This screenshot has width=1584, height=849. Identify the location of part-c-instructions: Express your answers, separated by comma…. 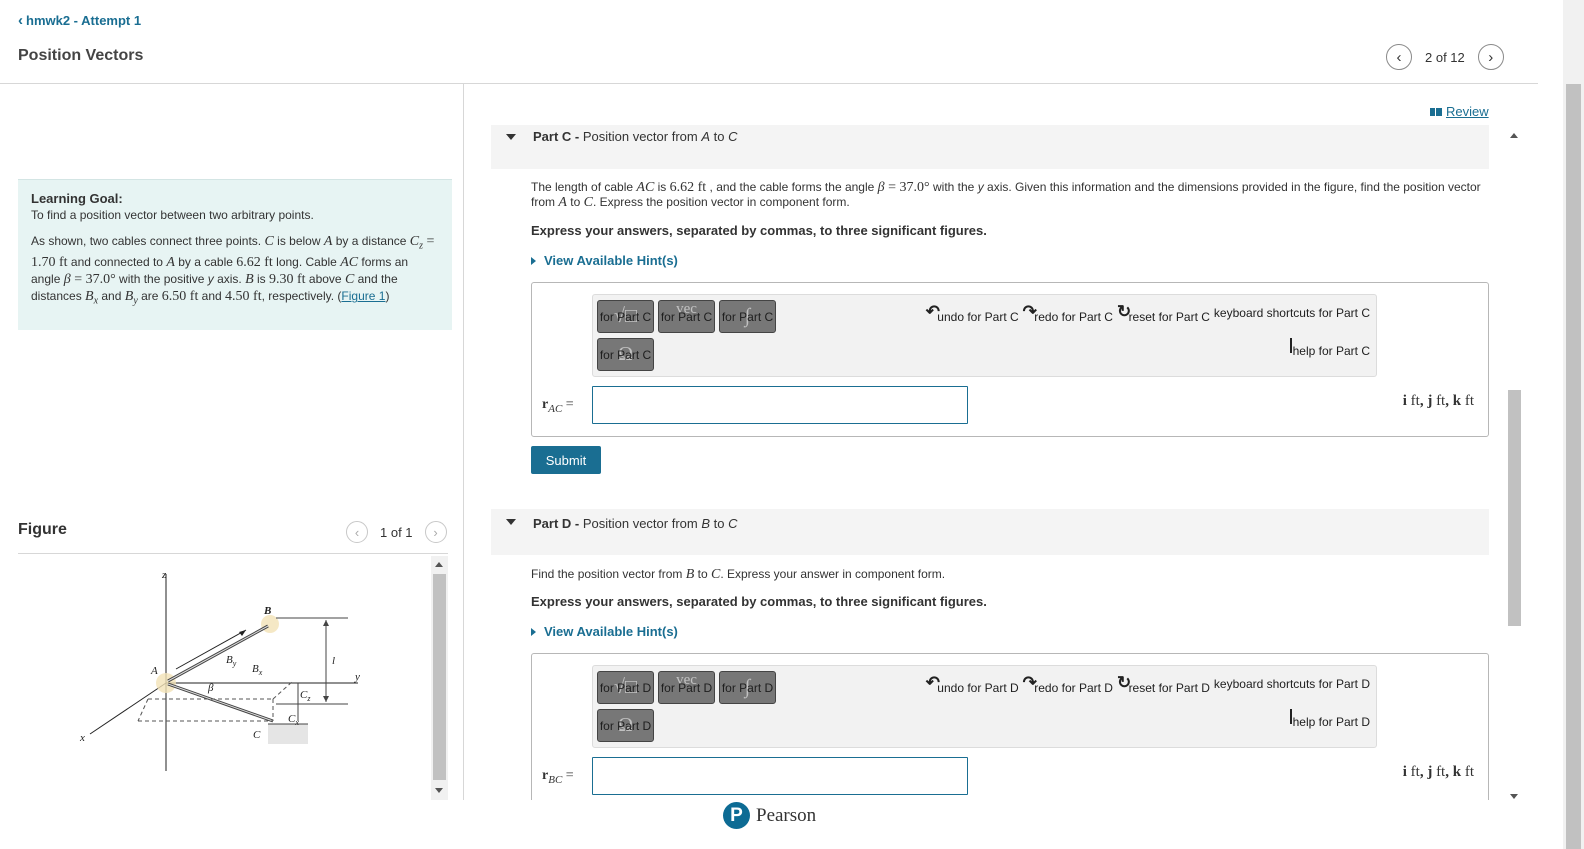
(759, 230).